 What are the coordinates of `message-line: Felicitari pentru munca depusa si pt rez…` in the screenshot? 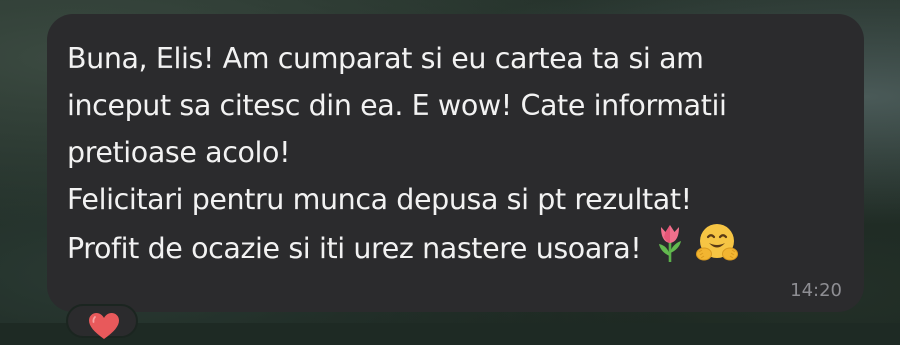 It's located at (379, 199).